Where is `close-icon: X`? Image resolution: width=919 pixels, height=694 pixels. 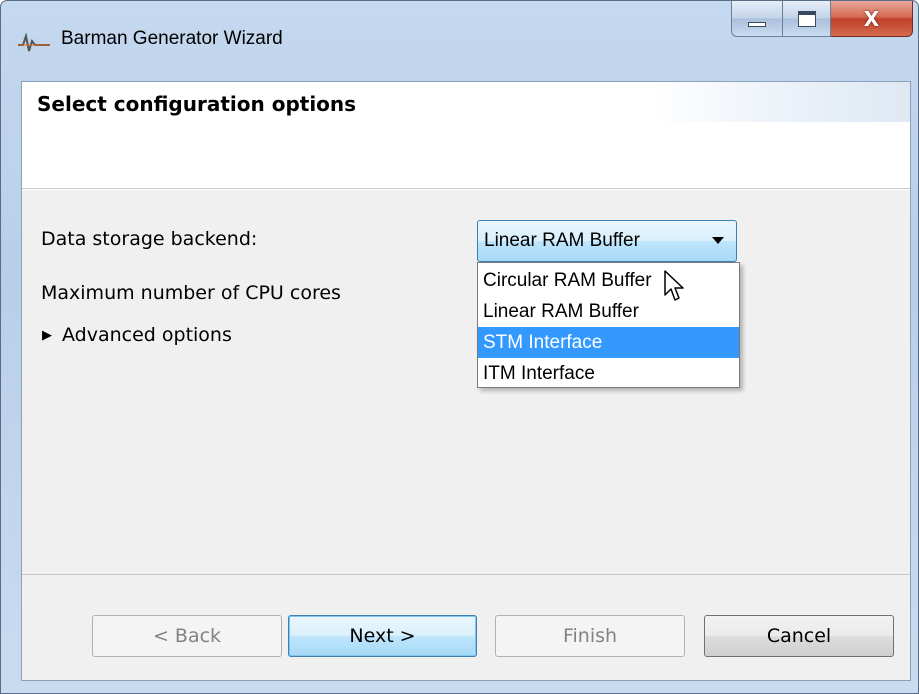
close-icon: X is located at coordinates (871, 18).